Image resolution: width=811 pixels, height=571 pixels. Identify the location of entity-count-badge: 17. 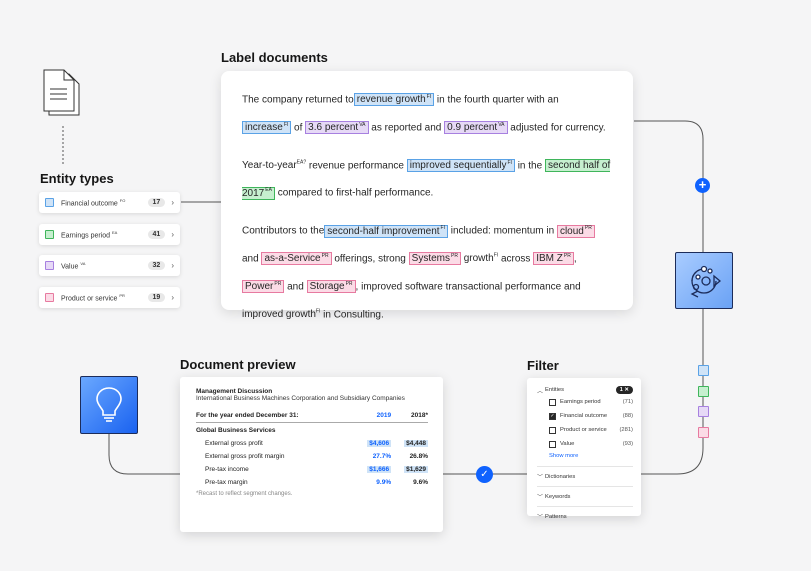
(156, 202).